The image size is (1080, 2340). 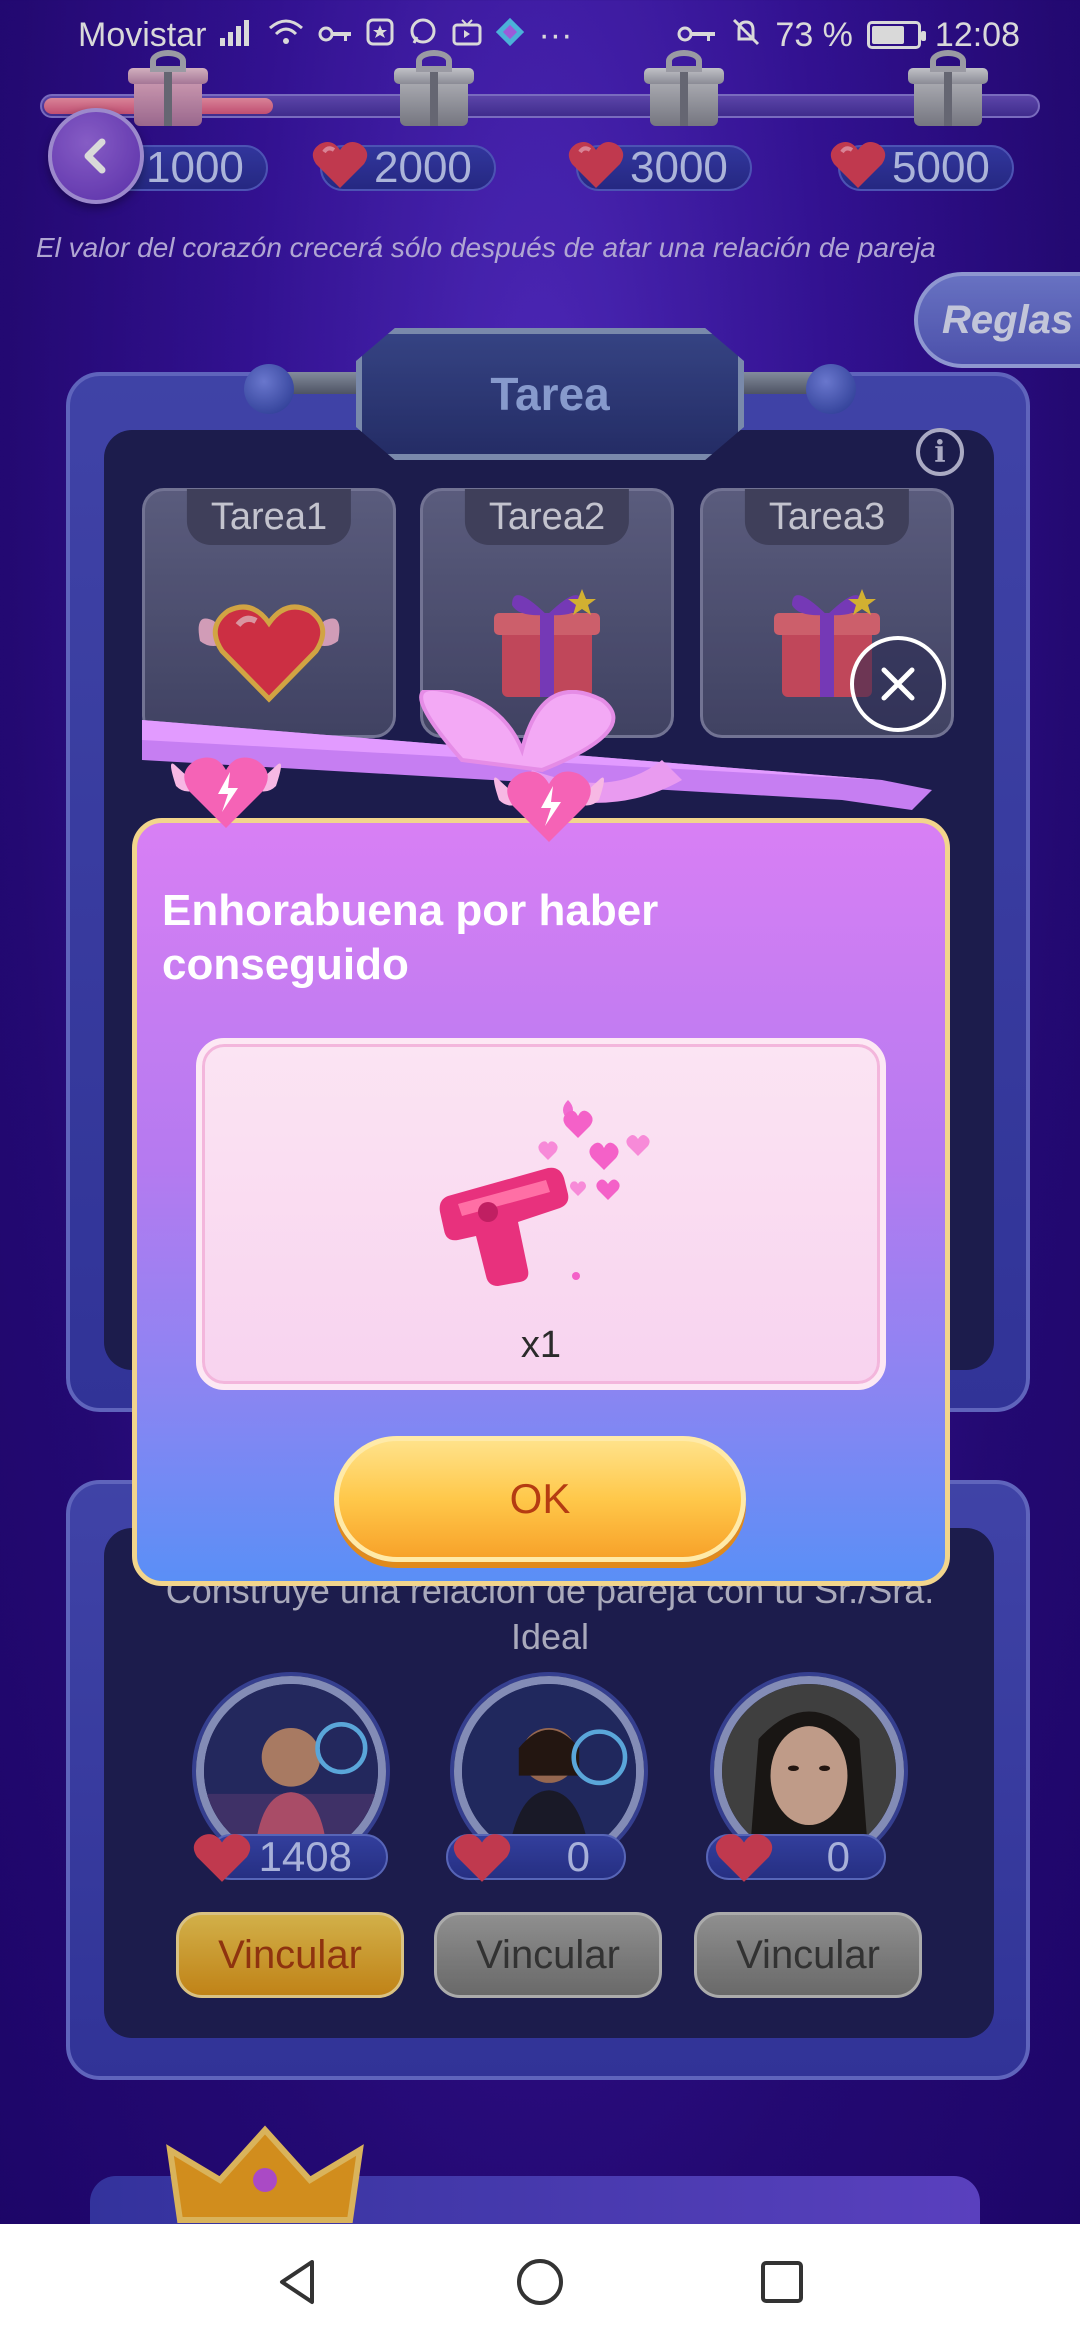 I want to click on ok-label: OK, so click(x=540, y=1498).